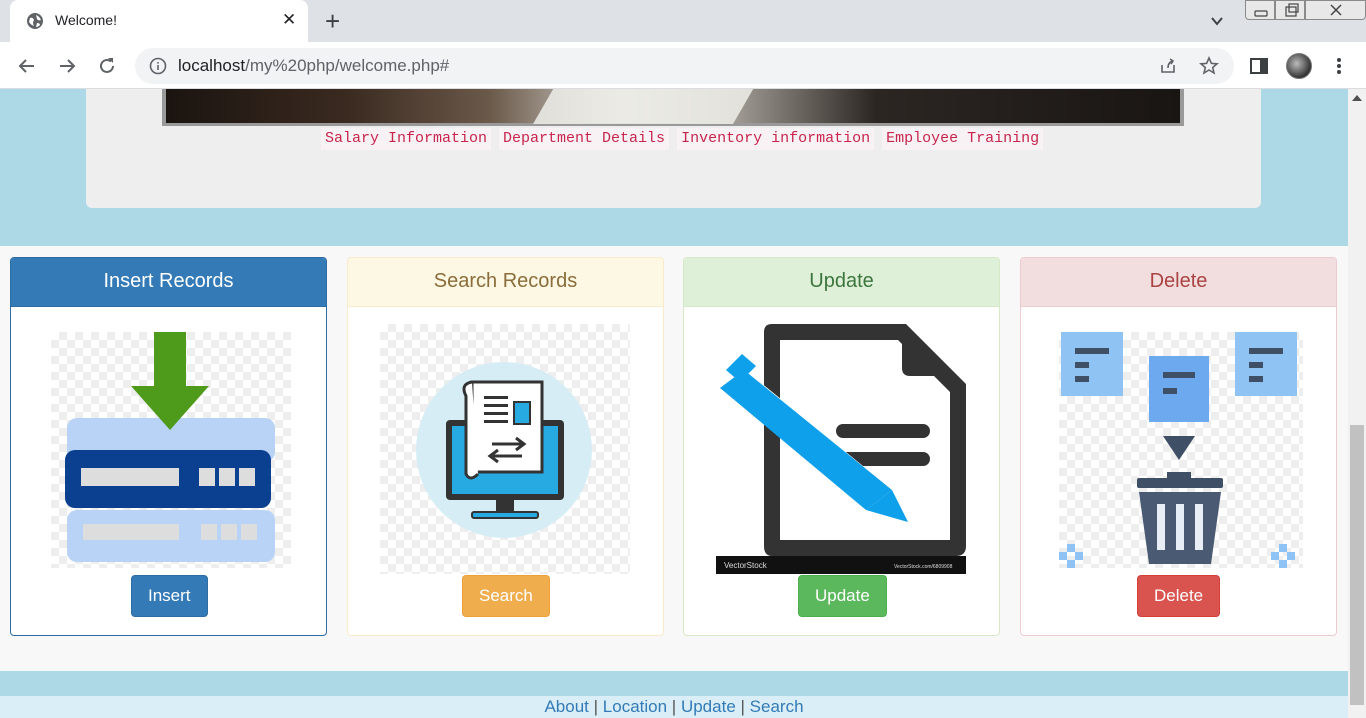 This screenshot has width=1366, height=718. I want to click on restore-button, so click(1290, 10).